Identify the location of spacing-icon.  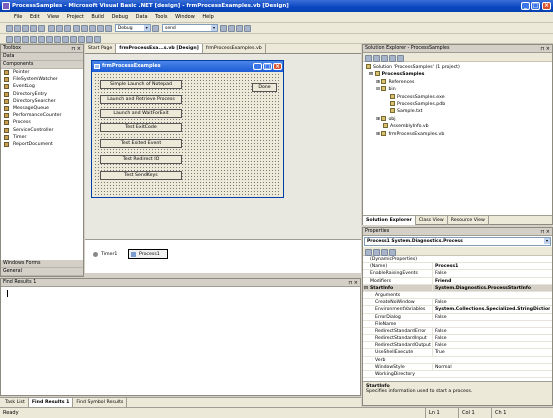
(73, 39).